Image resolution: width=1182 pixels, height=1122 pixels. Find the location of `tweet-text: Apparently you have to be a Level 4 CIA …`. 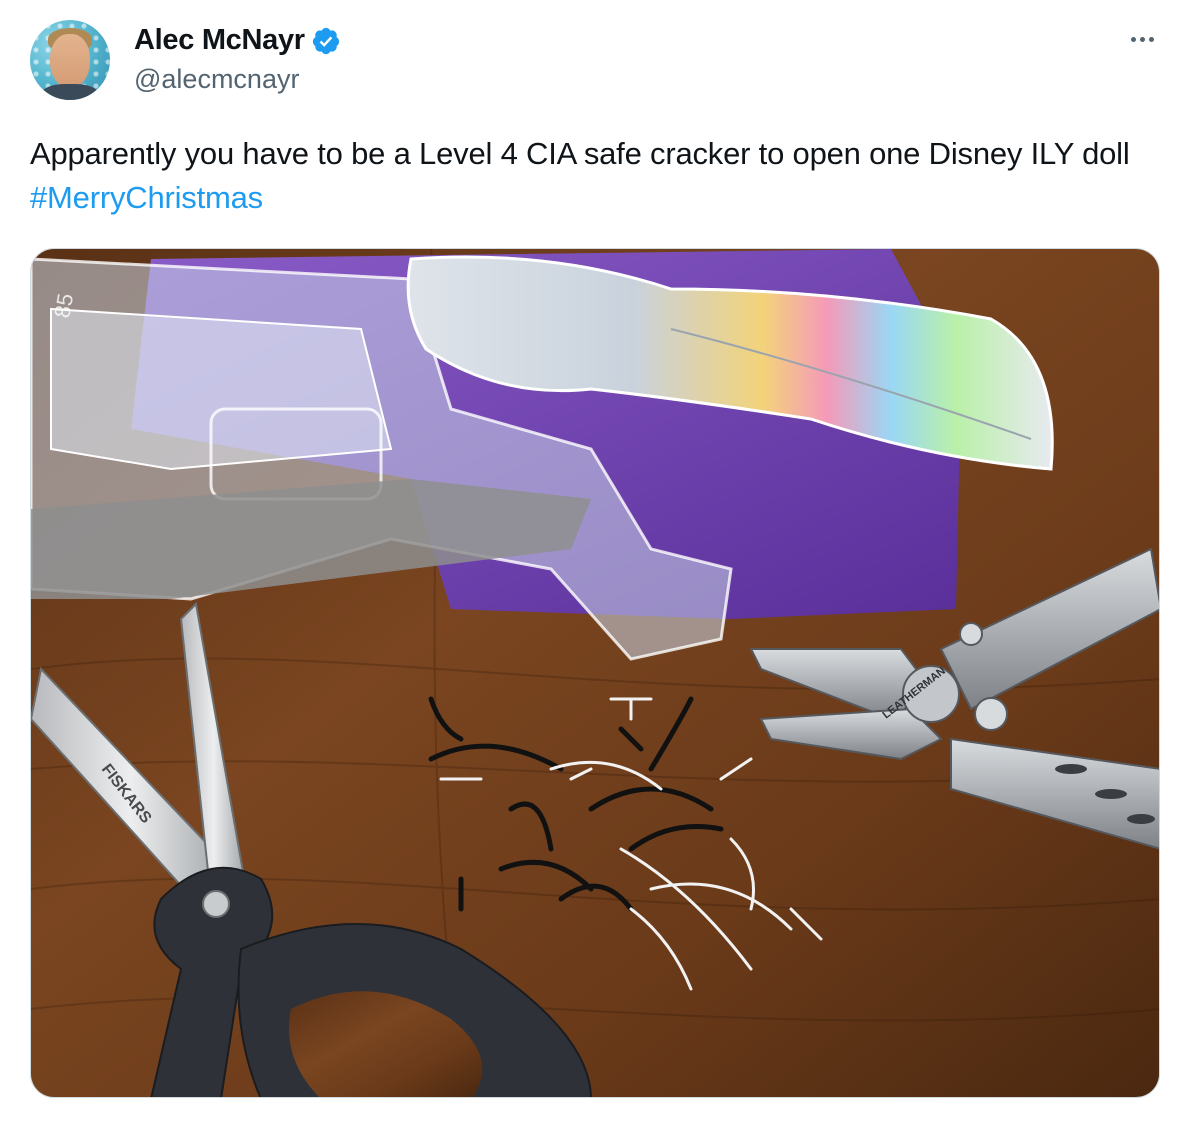

tweet-text: Apparently you have to be a Level 4 CIA … is located at coordinates (595, 176).